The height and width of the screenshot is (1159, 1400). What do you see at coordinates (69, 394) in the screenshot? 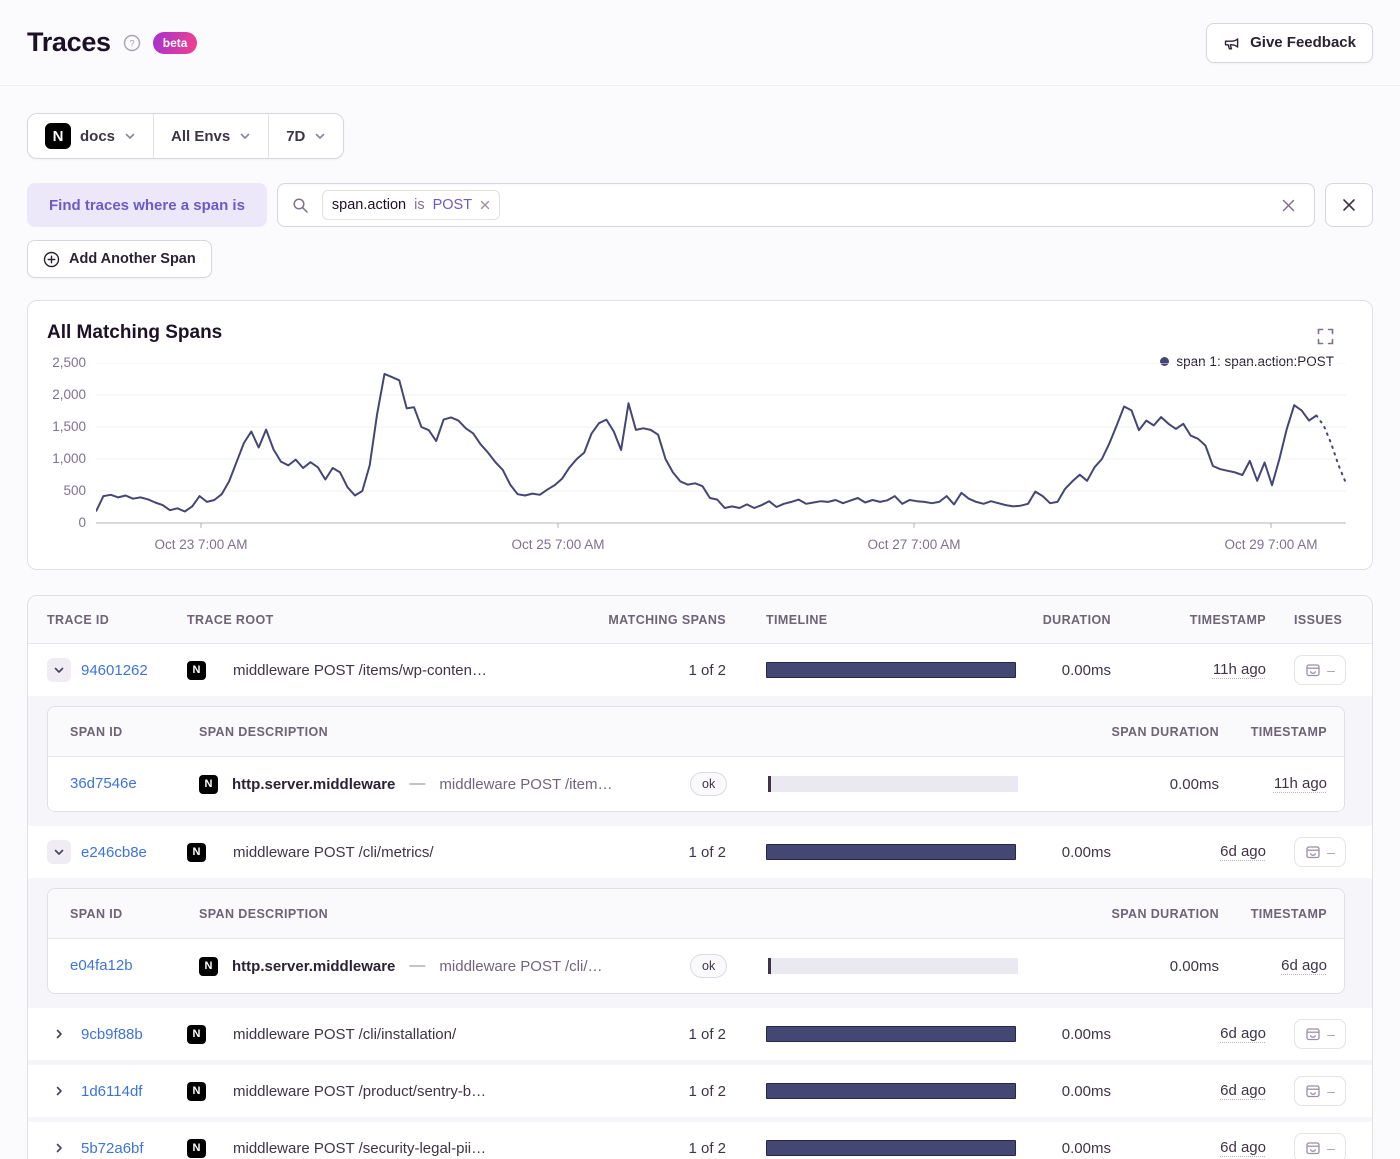
I see `y-axis-tick: 2,000` at bounding box center [69, 394].